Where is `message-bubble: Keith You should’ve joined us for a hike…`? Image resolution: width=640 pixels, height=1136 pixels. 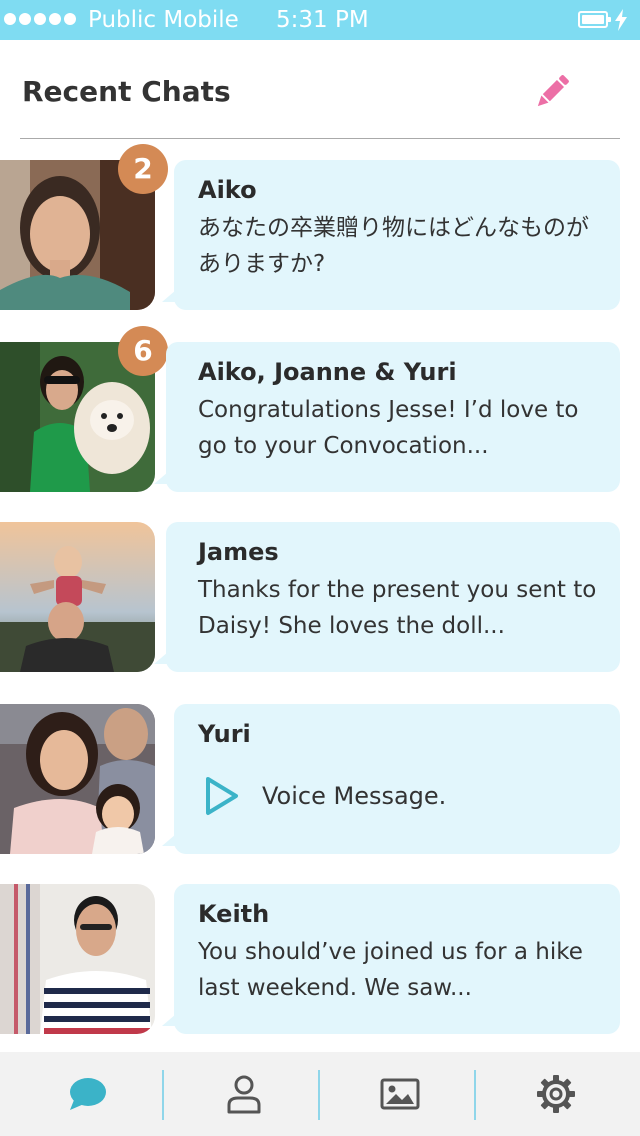 message-bubble: Keith You should’ve joined us for a hike… is located at coordinates (391, 959).